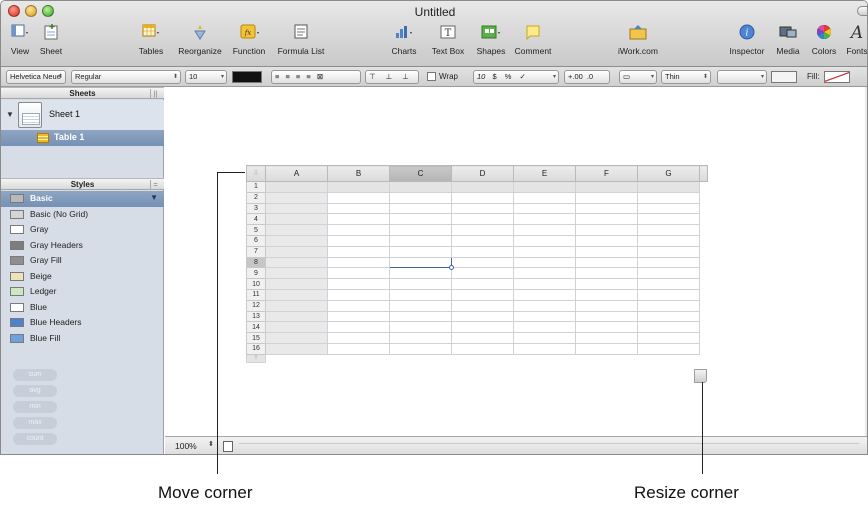 This screenshot has width=868, height=510. Describe the element at coordinates (82, 277) in the screenshot. I see `style-item-beige: Beige` at that location.